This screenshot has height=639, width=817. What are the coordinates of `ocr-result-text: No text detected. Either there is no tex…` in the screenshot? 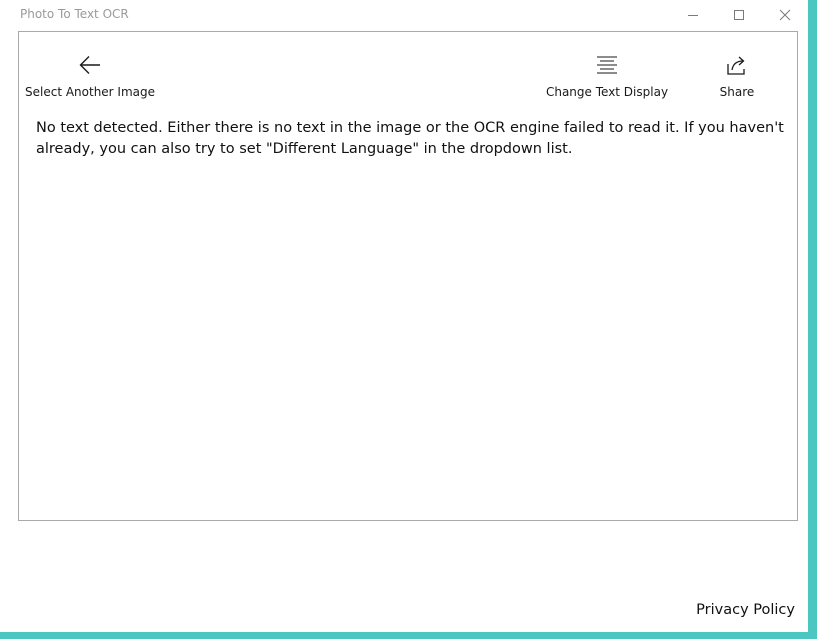 It's located at (410, 138).